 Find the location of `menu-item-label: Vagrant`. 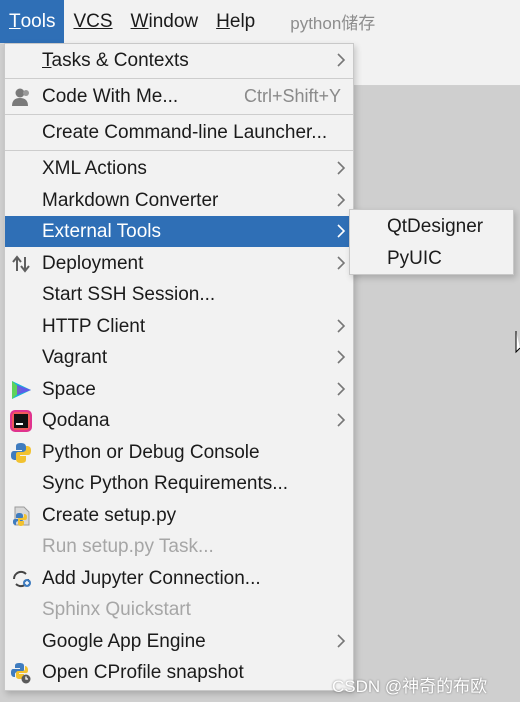

menu-item-label: Vagrant is located at coordinates (75, 357).